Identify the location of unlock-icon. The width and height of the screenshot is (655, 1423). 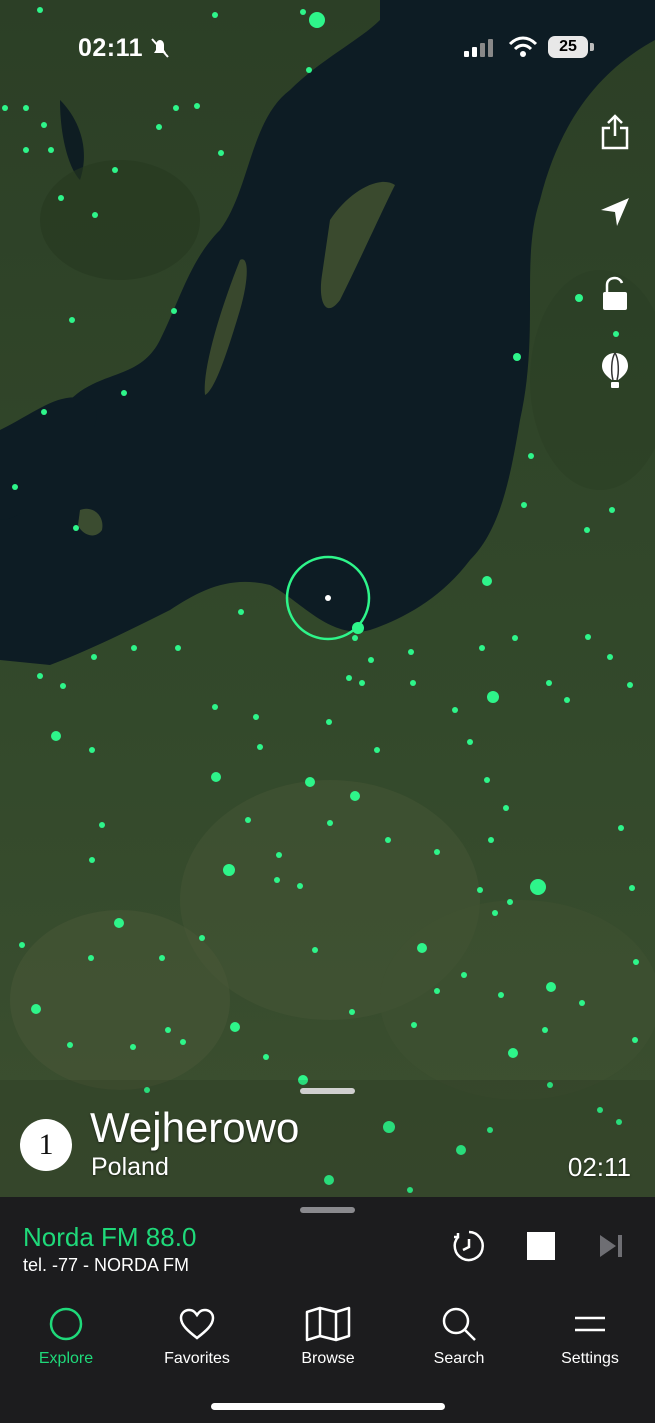
(615, 294).